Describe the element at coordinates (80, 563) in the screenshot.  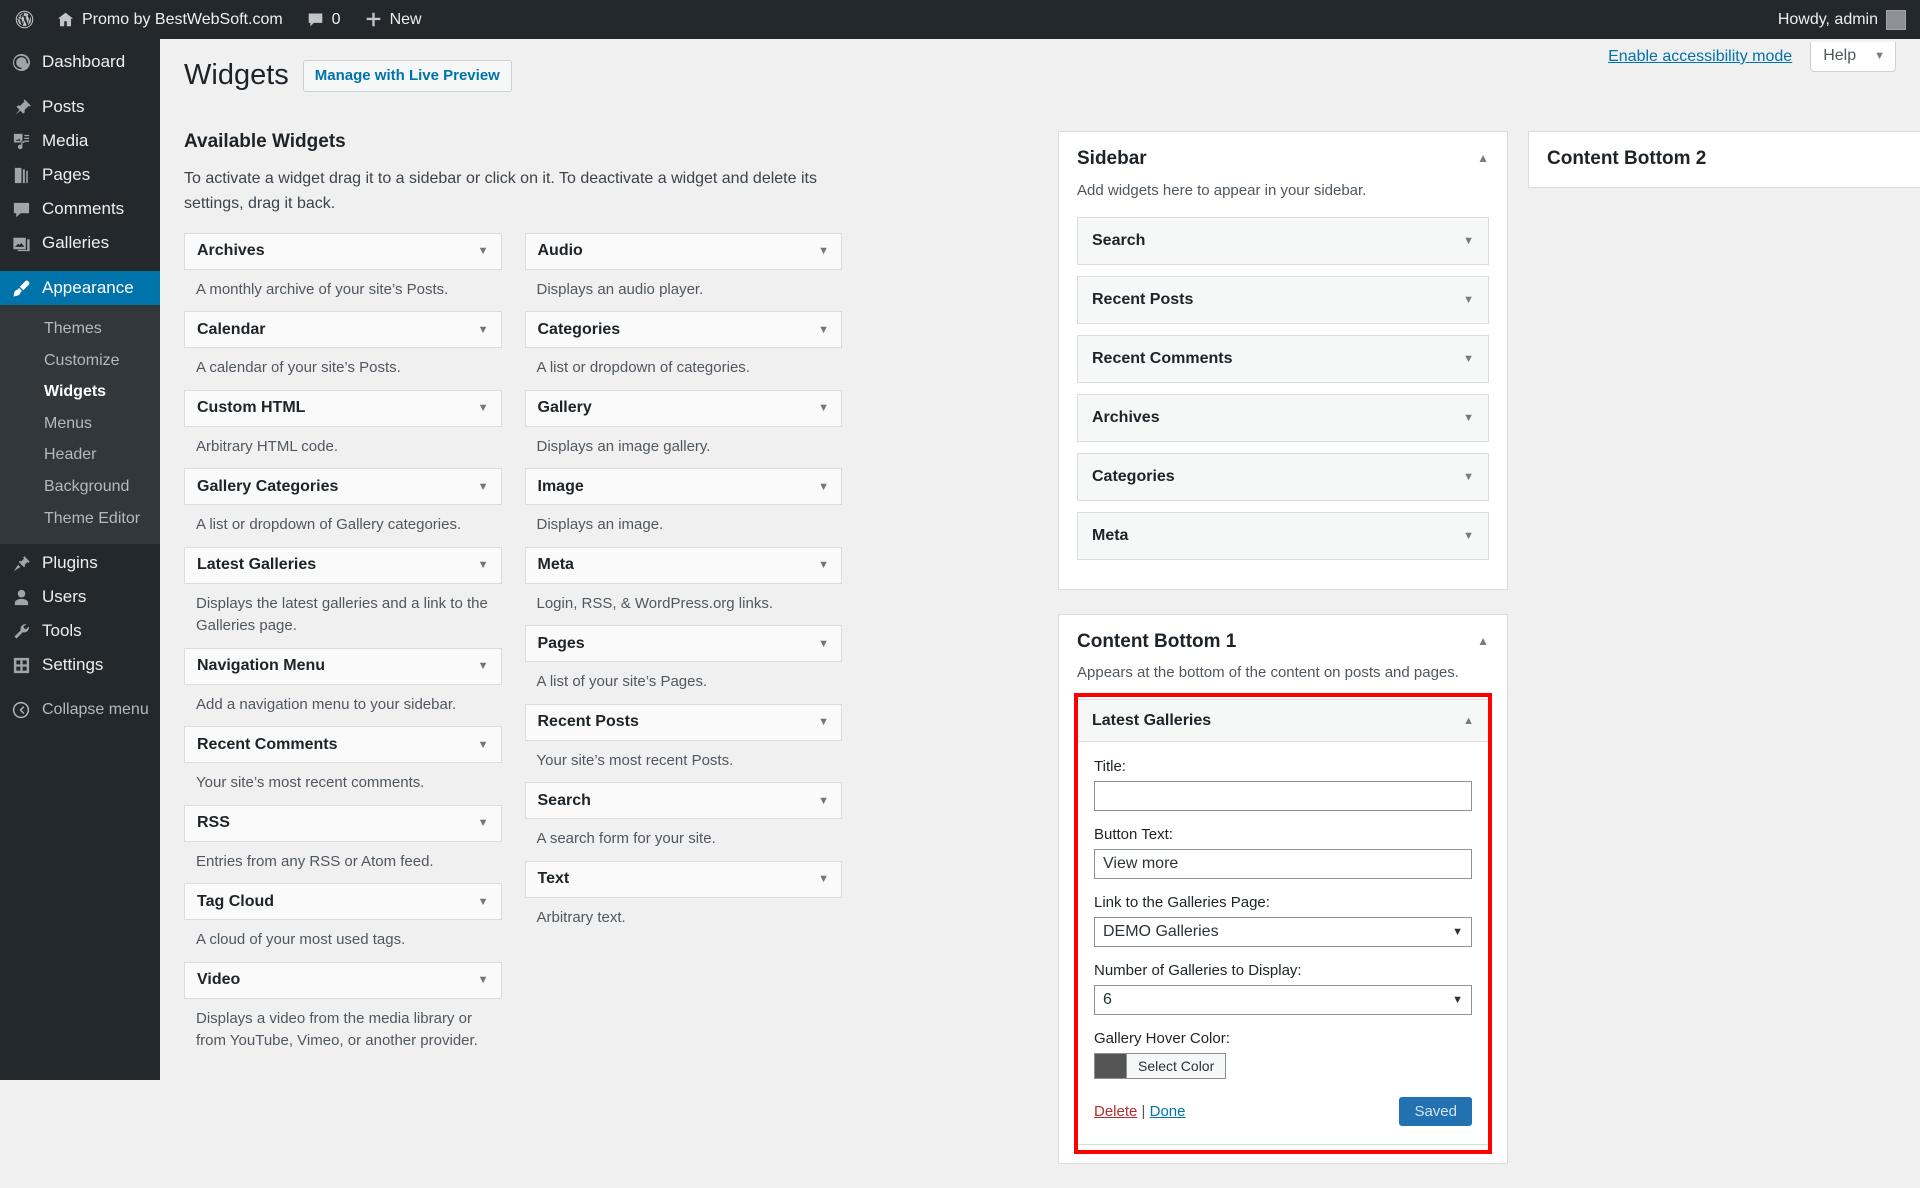
I see `sidebar-item-plugins: Plugins` at that location.